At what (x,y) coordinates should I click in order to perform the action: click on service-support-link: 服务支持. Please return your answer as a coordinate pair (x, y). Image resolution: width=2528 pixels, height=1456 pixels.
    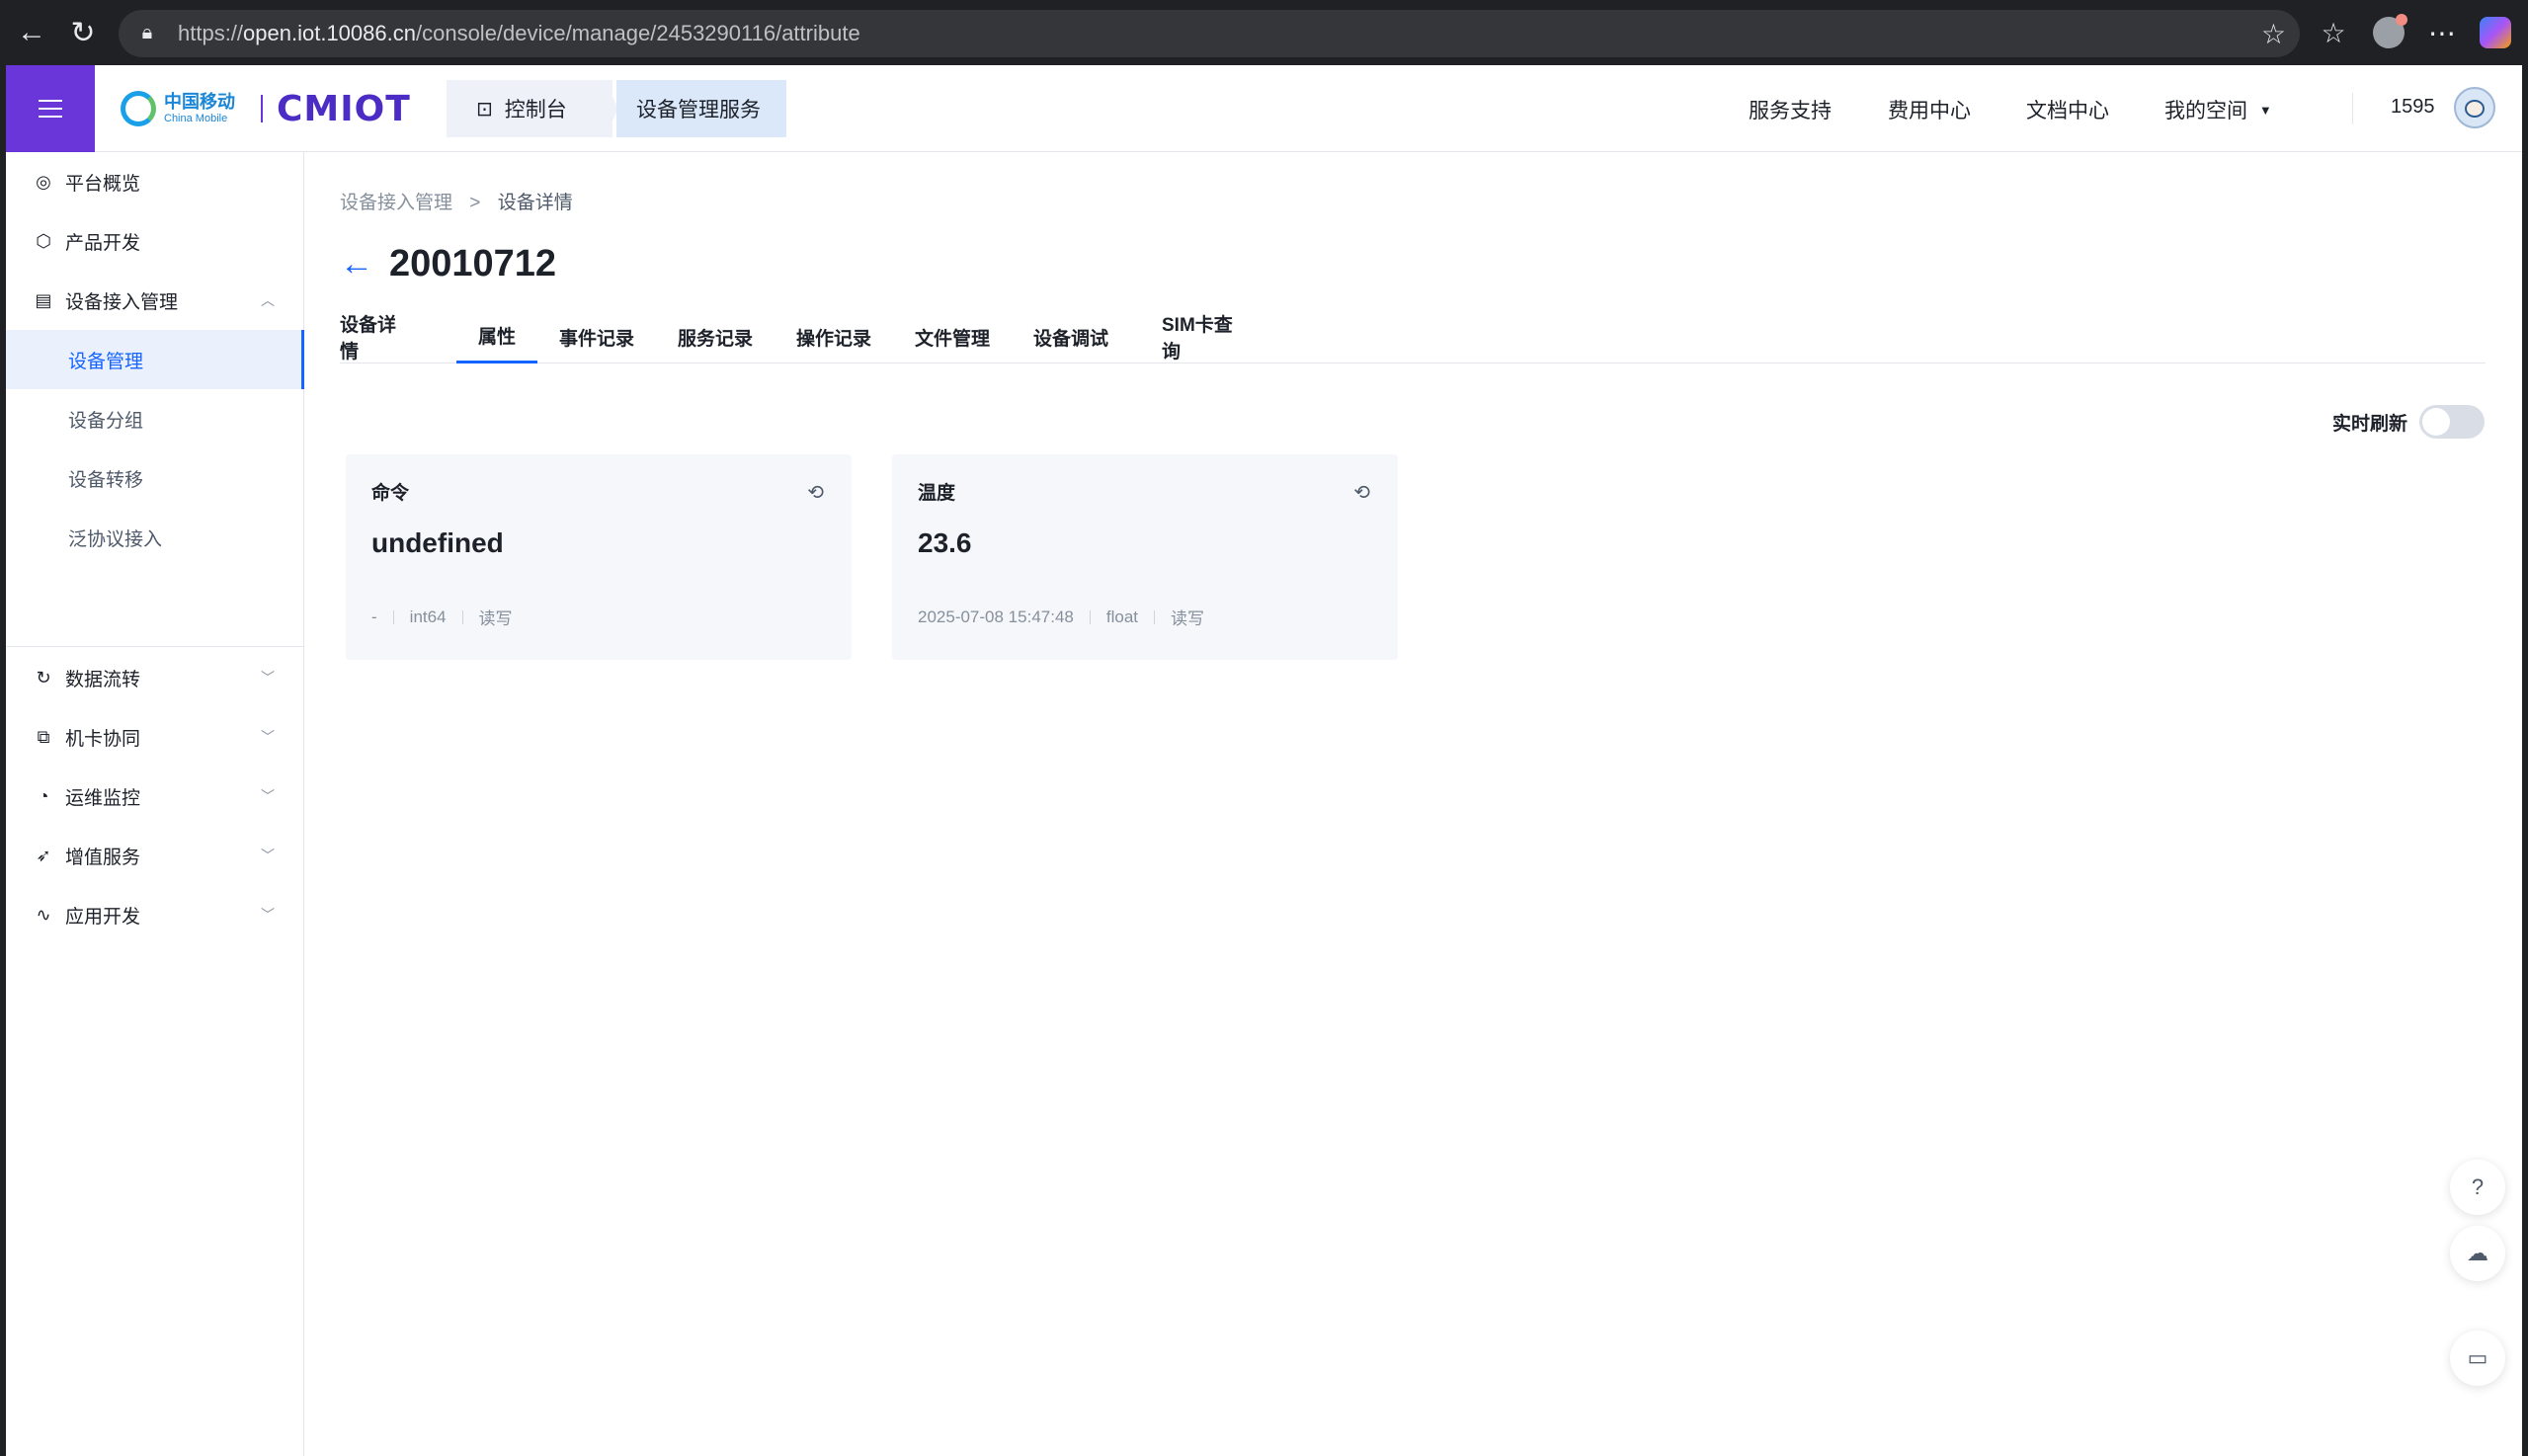
    Looking at the image, I should click on (1790, 109).